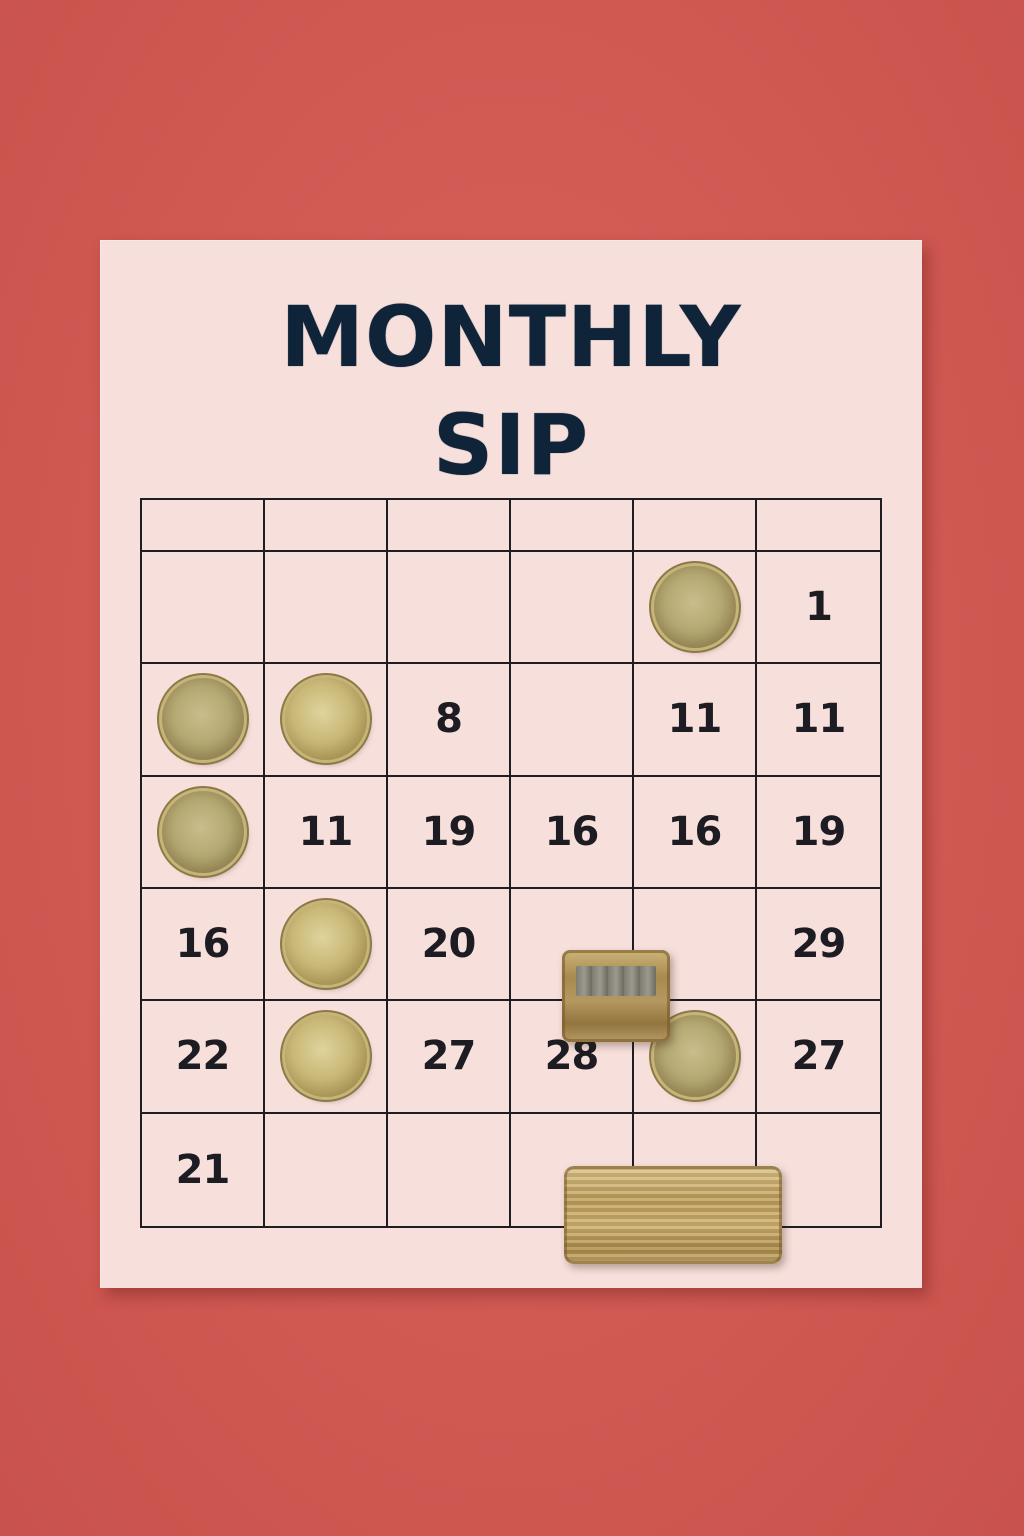 The image size is (1024, 1536). I want to click on day-cell: 20, so click(449, 945).